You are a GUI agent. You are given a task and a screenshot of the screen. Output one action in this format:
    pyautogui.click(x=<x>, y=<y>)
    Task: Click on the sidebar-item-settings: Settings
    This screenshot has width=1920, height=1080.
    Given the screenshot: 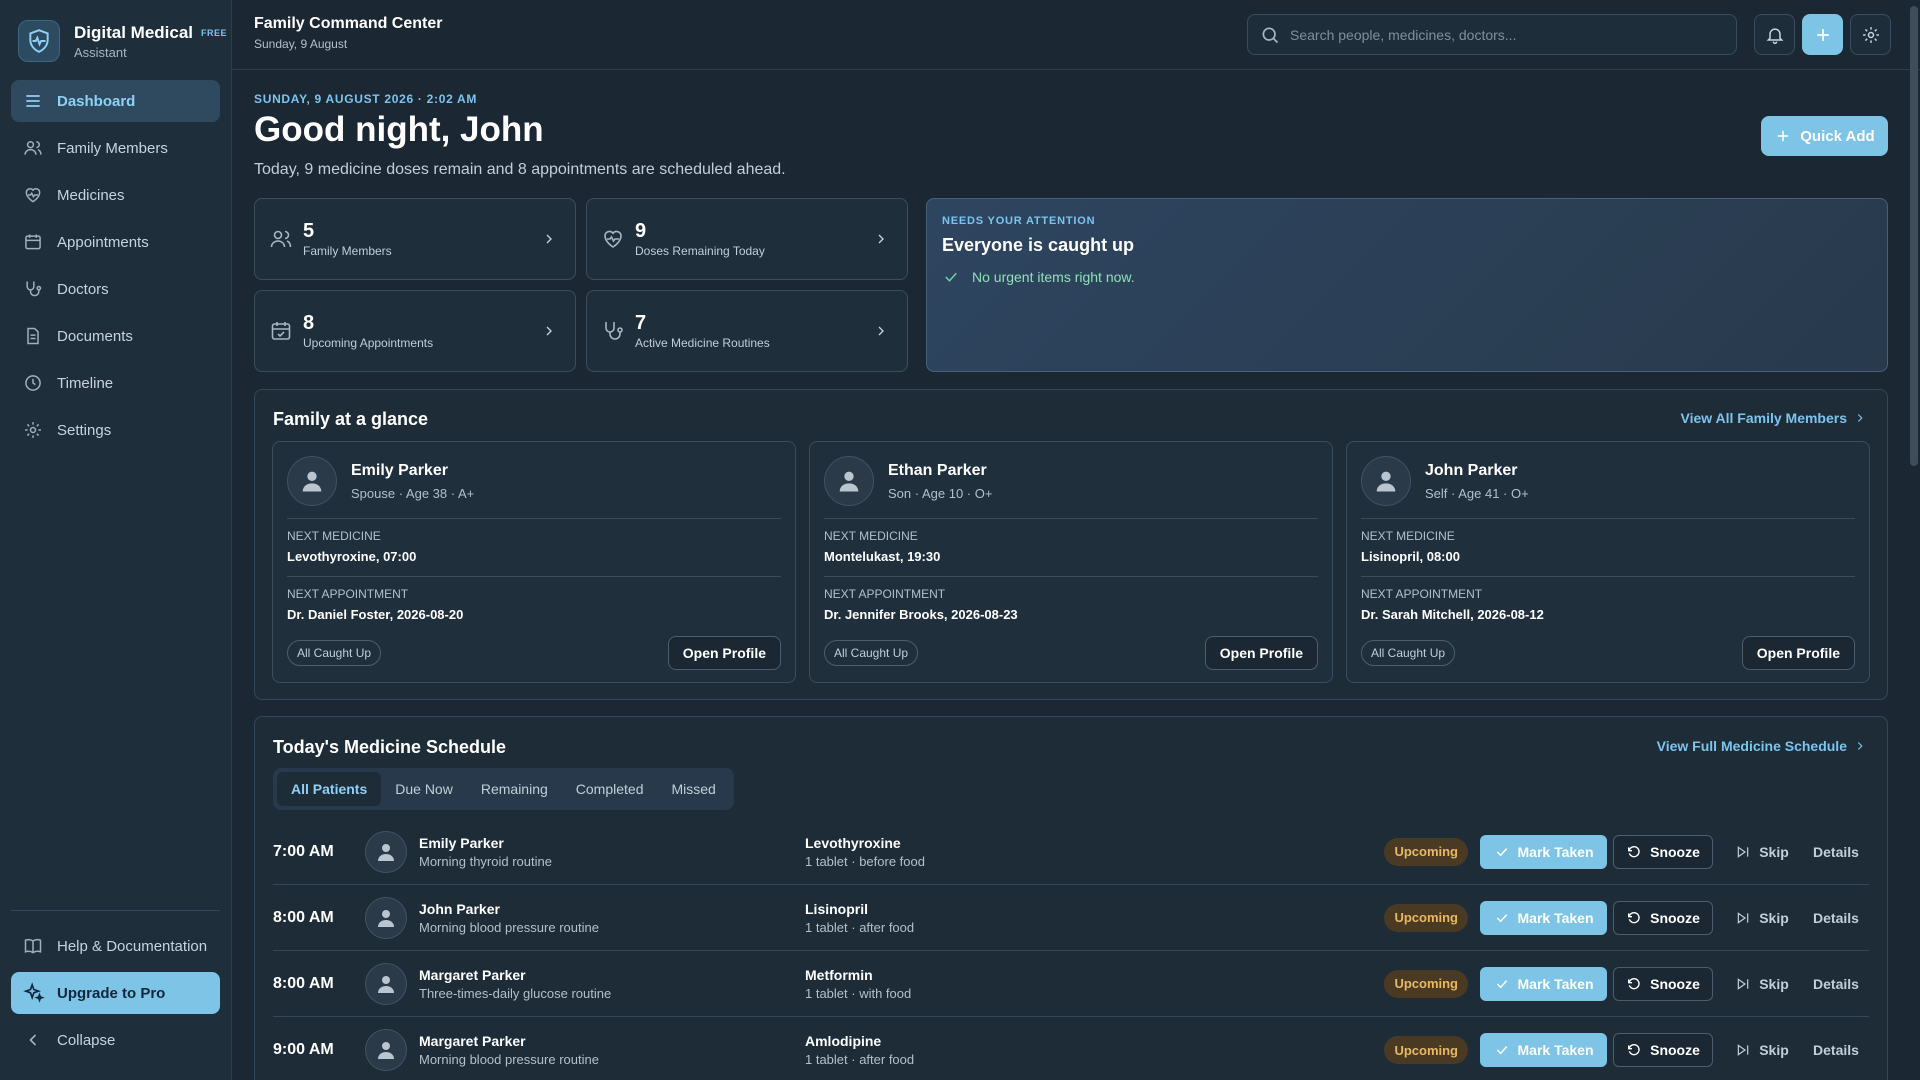 What is the action you would take?
    pyautogui.click(x=115, y=430)
    